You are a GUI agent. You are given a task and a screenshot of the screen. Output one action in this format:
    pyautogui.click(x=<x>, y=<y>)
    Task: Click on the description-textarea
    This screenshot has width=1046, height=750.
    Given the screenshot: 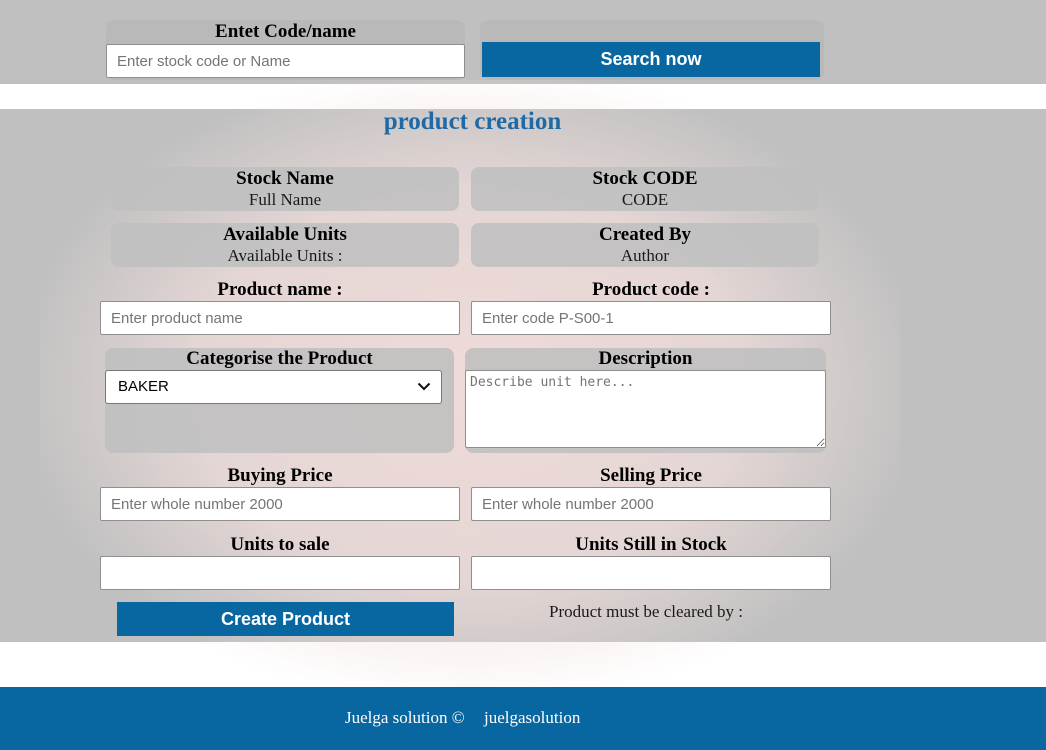 What is the action you would take?
    pyautogui.click(x=645, y=409)
    